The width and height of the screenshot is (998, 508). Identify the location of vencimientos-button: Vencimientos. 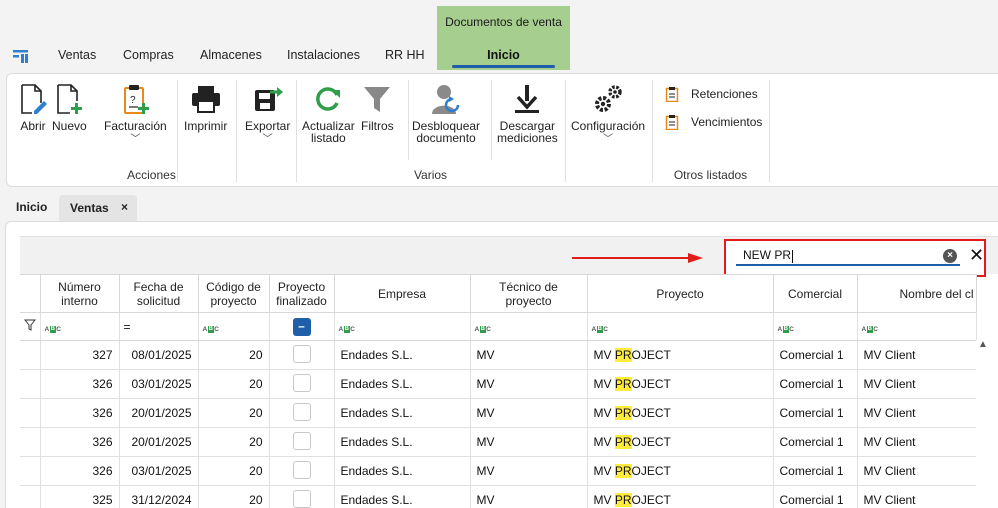
(713, 122).